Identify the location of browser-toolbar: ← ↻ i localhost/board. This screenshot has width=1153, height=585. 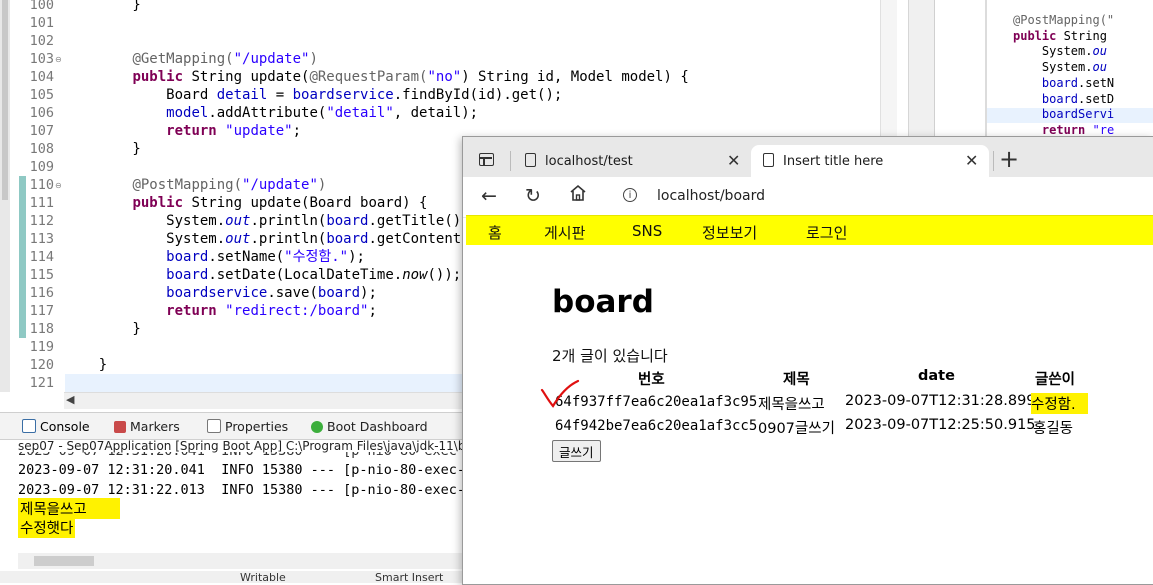
(808, 197).